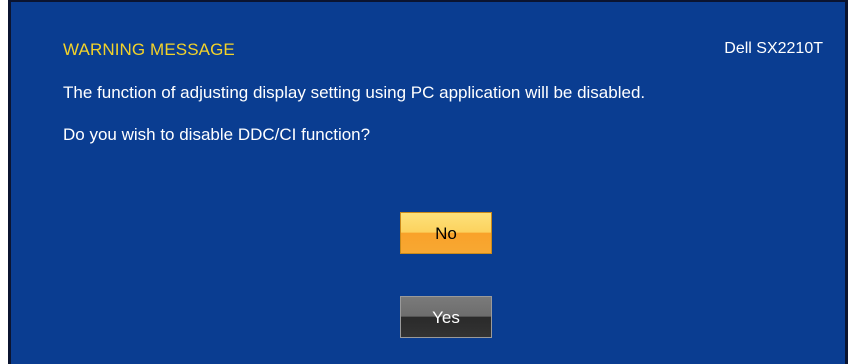 The height and width of the screenshot is (364, 848). What do you see at coordinates (446, 233) in the screenshot?
I see `no-button: No` at bounding box center [446, 233].